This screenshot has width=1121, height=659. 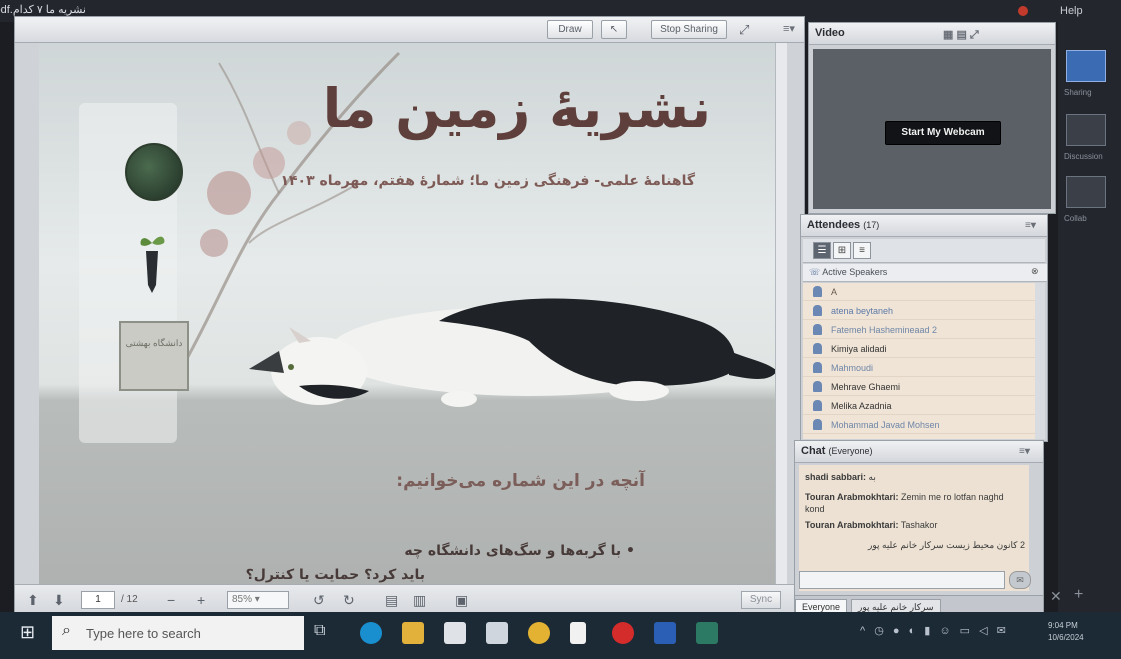 What do you see at coordinates (862, 250) in the screenshot?
I see `role-view-icon: ≡` at bounding box center [862, 250].